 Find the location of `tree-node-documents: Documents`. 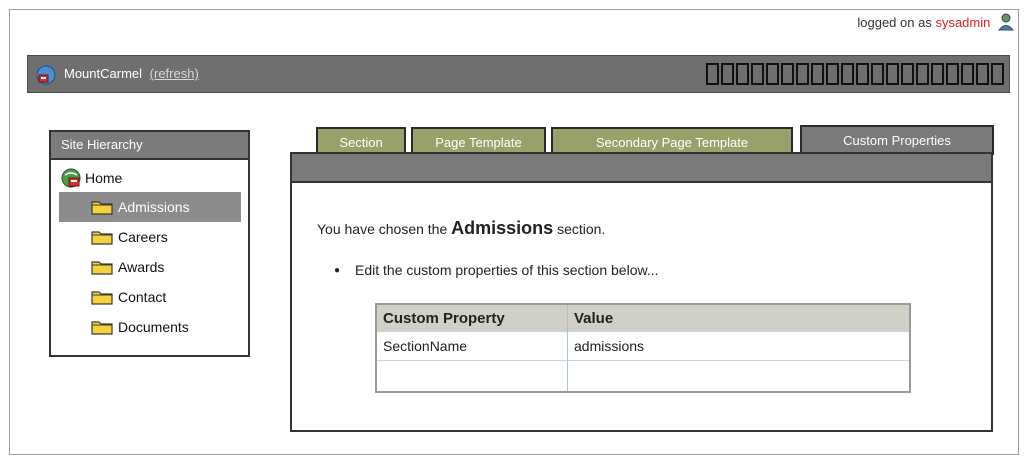

tree-node-documents: Documents is located at coordinates (149, 327).